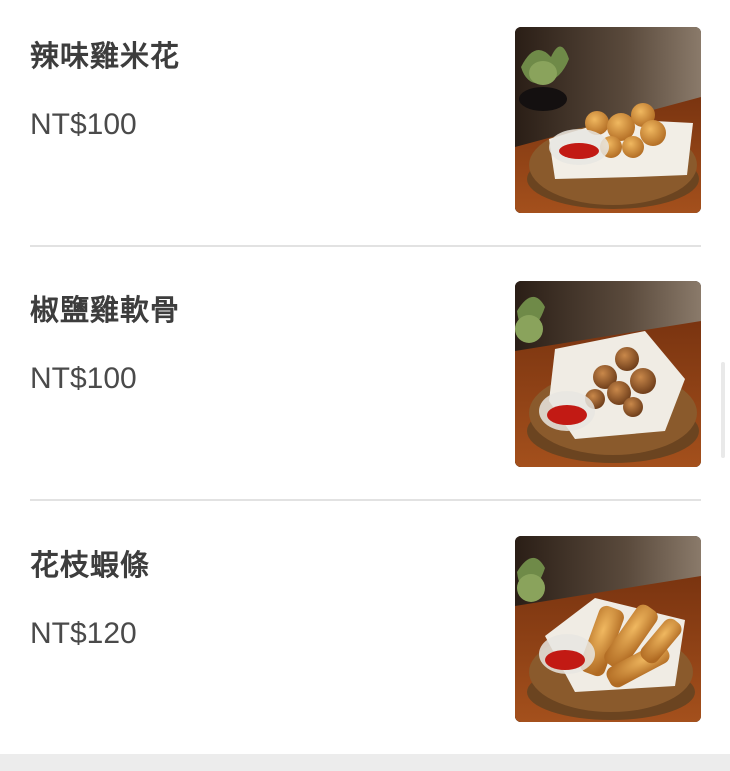 Image resolution: width=730 pixels, height=771 pixels. I want to click on squid-shrimp-stick-photo-icon, so click(608, 629).